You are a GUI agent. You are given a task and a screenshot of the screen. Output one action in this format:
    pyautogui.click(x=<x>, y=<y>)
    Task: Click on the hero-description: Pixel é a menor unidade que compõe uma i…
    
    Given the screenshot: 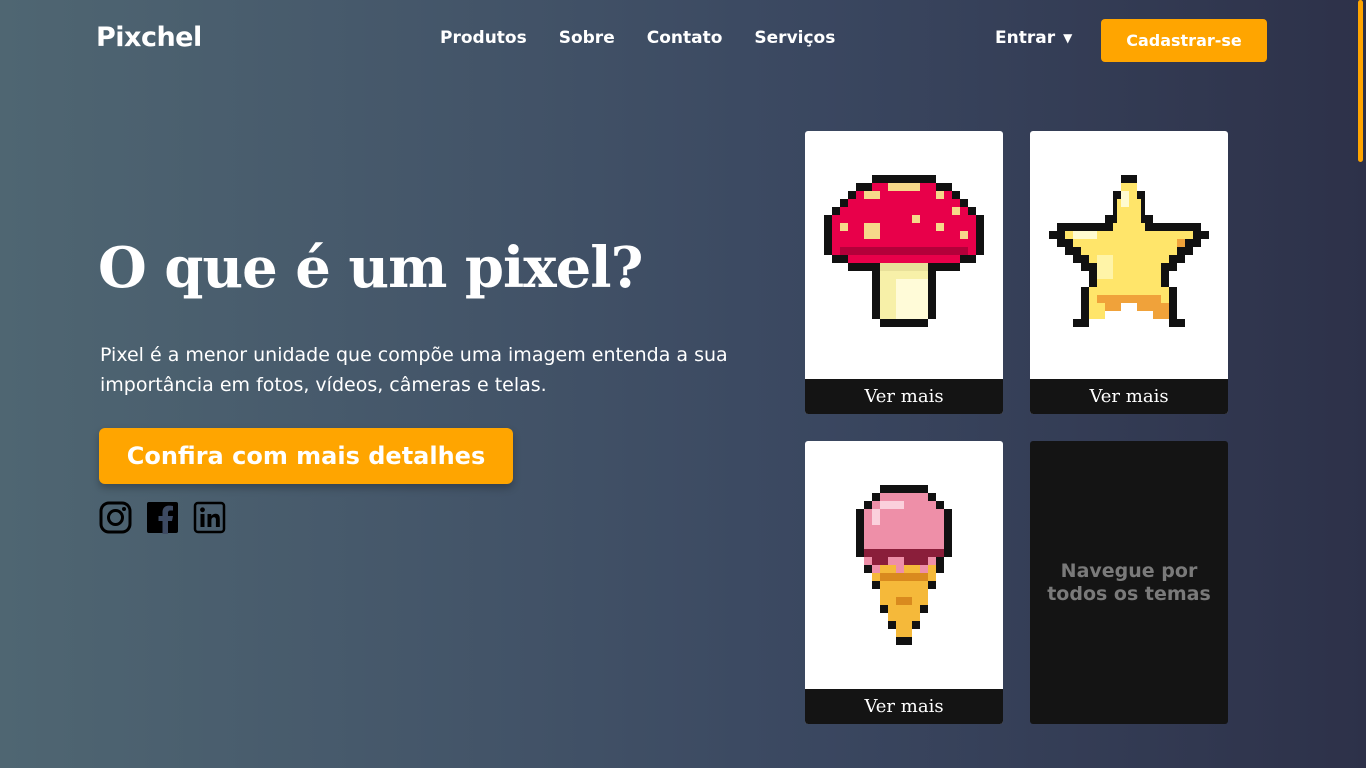 What is the action you would take?
    pyautogui.click(x=414, y=370)
    